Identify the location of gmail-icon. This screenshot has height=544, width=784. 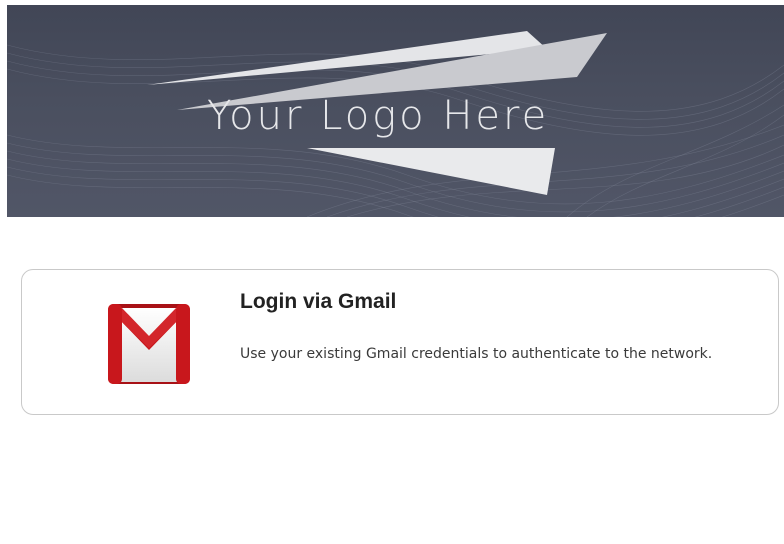
(149, 344).